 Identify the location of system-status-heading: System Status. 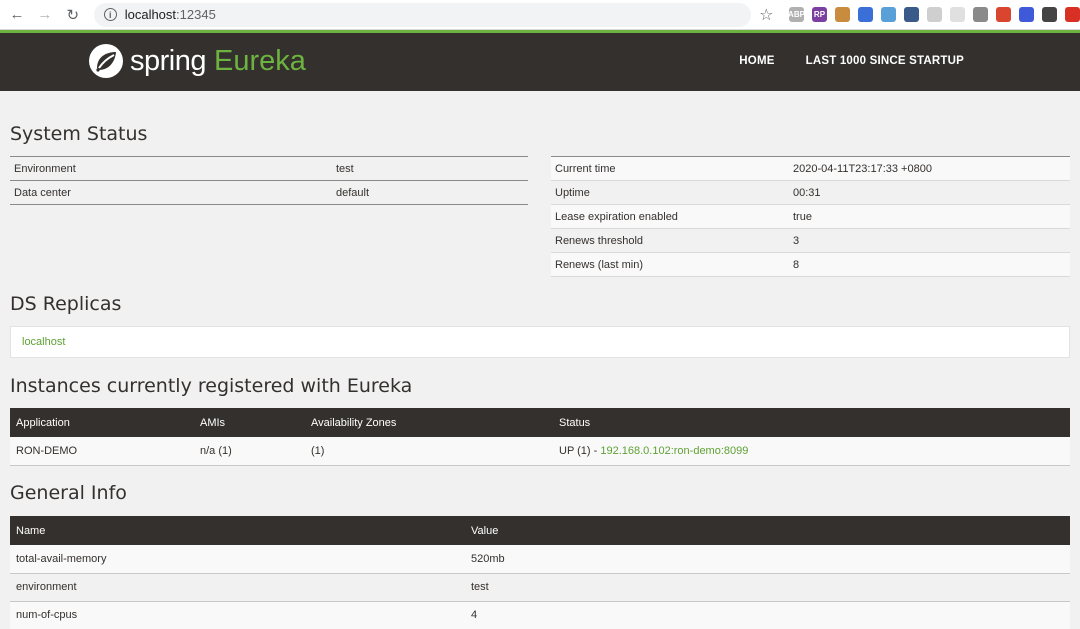
(79, 134).